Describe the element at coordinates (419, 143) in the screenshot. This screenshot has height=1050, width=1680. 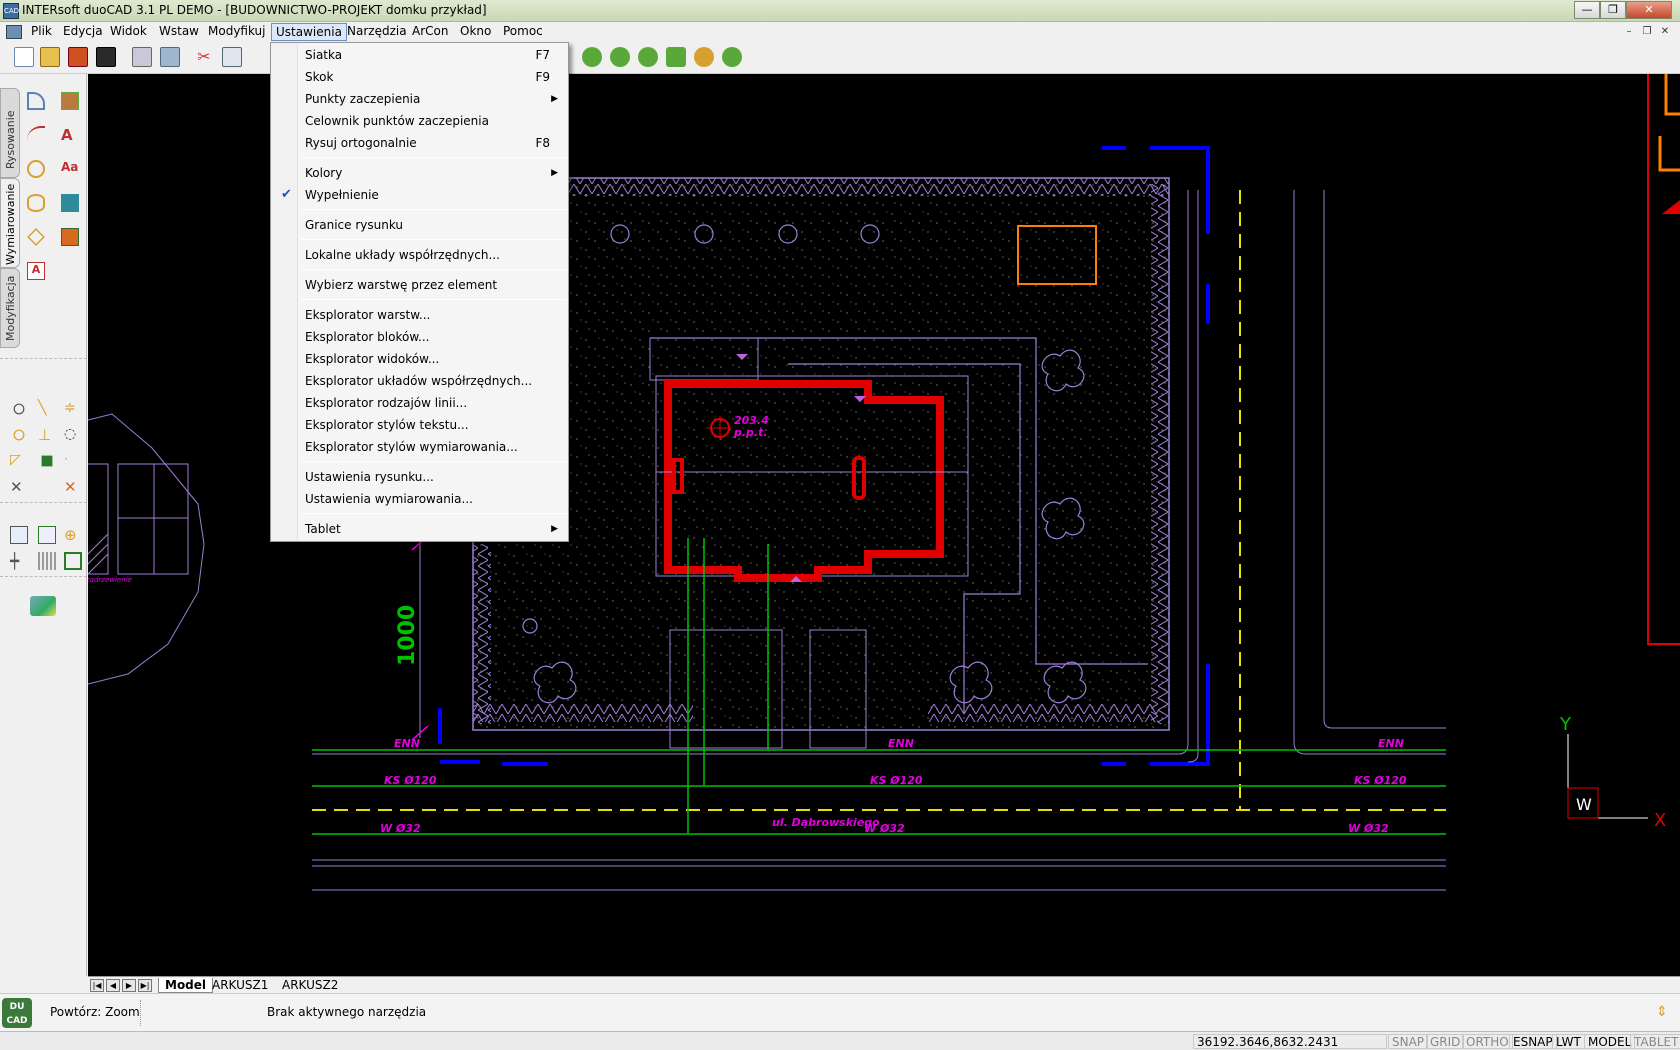
I see `menu-item-rysuj-ortogonalnie: Rysuj ortogonalnie F8` at that location.